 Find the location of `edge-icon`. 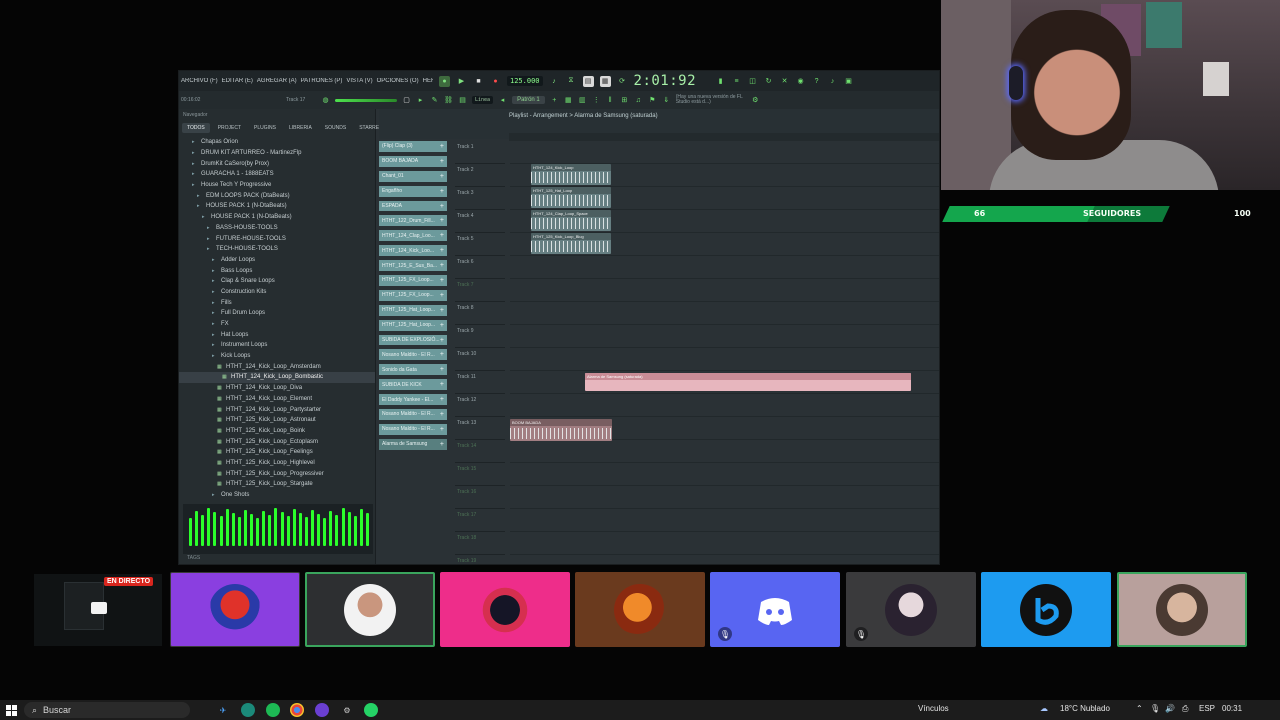

edge-icon is located at coordinates (248, 710).